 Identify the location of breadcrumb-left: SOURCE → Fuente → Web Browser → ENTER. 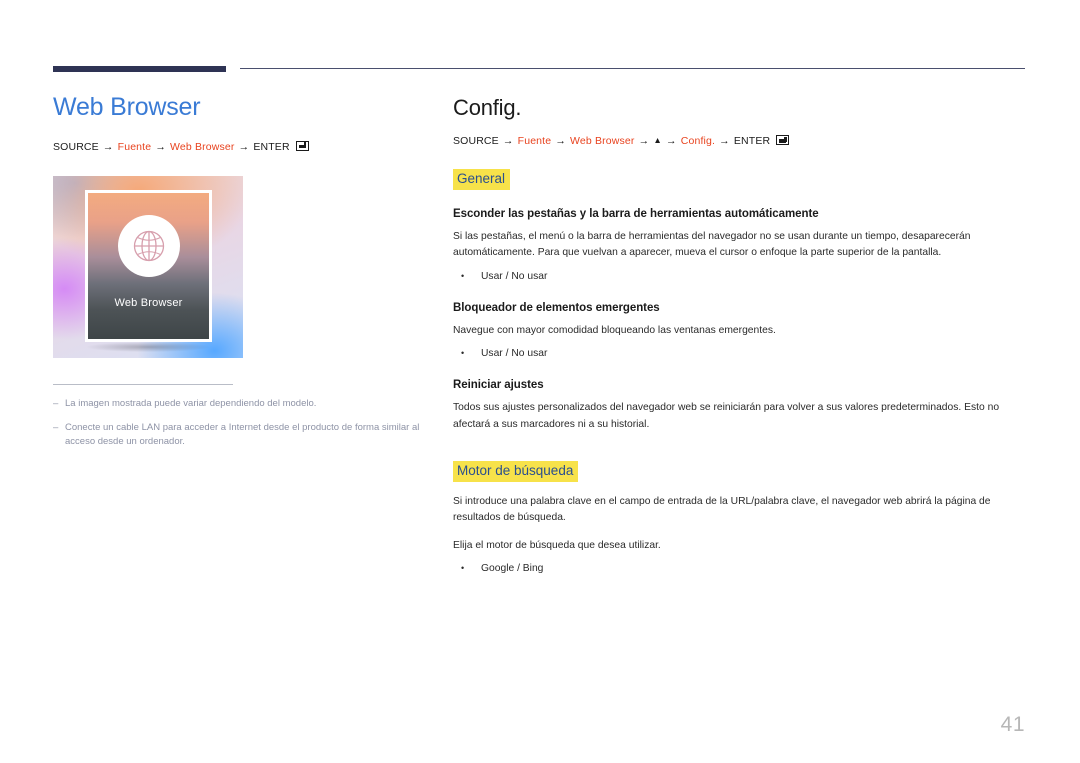
(240, 146).